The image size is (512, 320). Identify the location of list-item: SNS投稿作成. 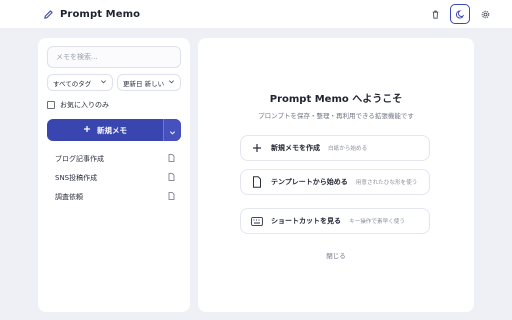
(114, 177).